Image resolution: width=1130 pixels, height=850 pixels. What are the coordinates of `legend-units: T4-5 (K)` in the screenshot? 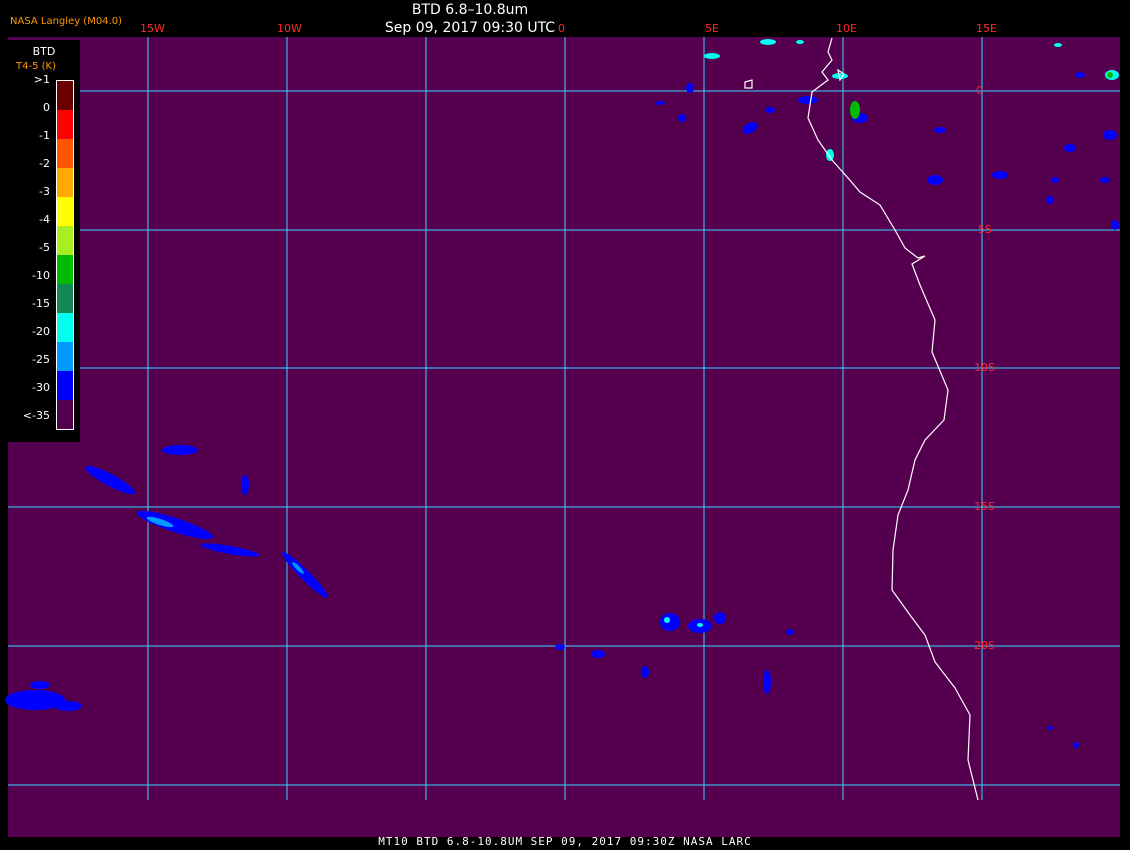 It's located at (36, 66).